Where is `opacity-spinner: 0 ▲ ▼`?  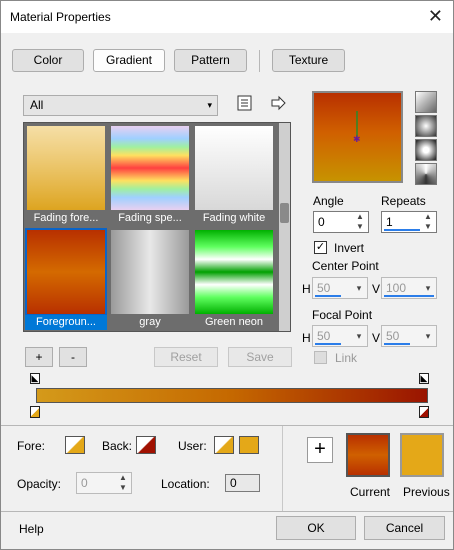 opacity-spinner: 0 ▲ ▼ is located at coordinates (104, 483).